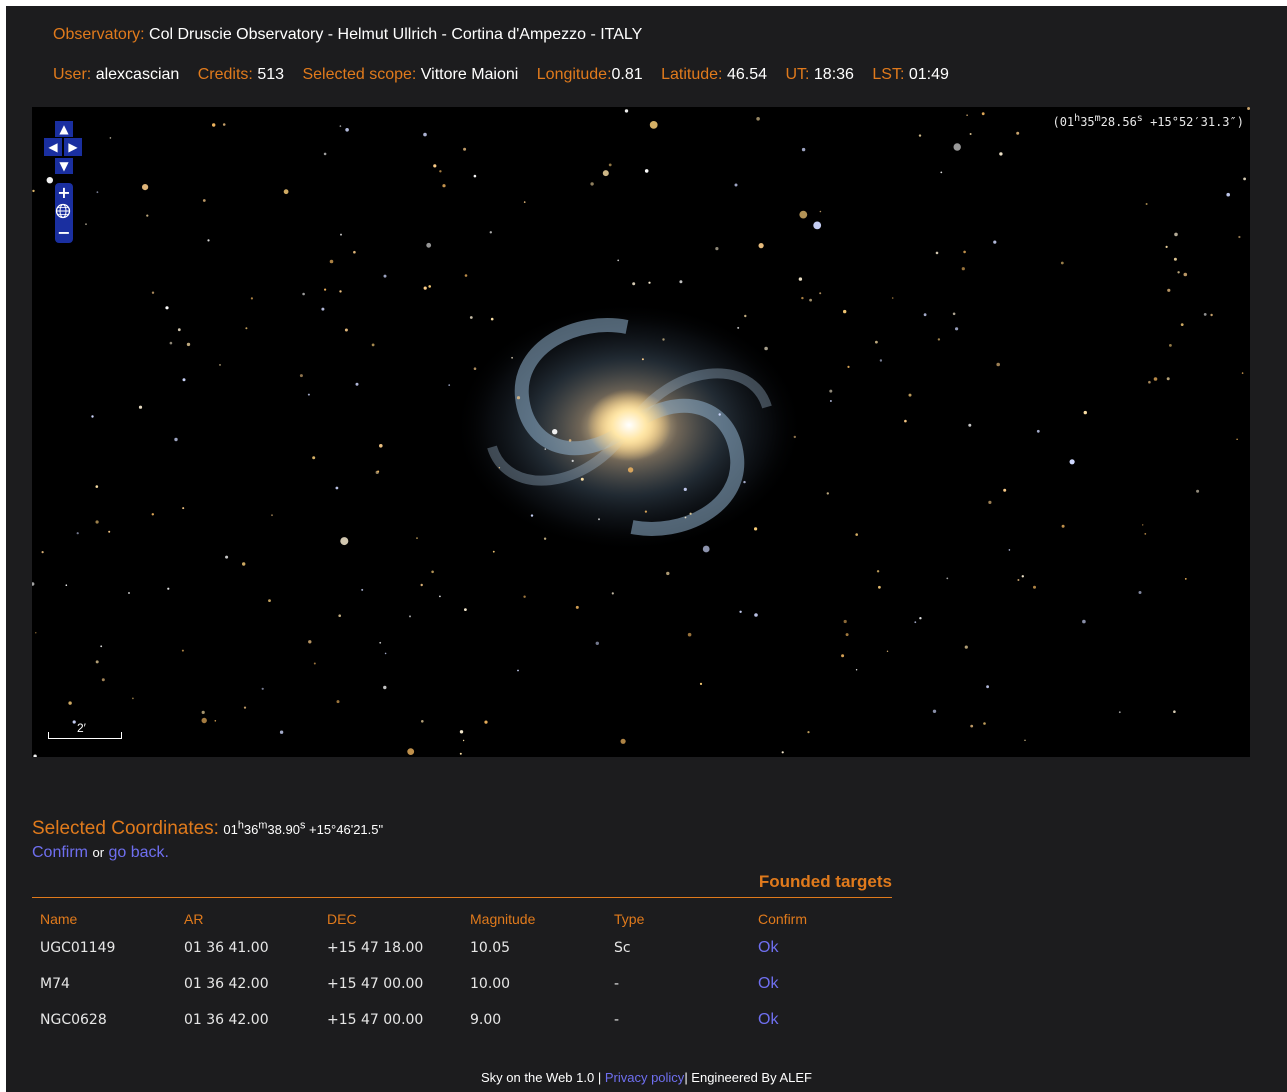 The image size is (1287, 1092). What do you see at coordinates (271, 74) in the screenshot?
I see `credits-value: 513` at bounding box center [271, 74].